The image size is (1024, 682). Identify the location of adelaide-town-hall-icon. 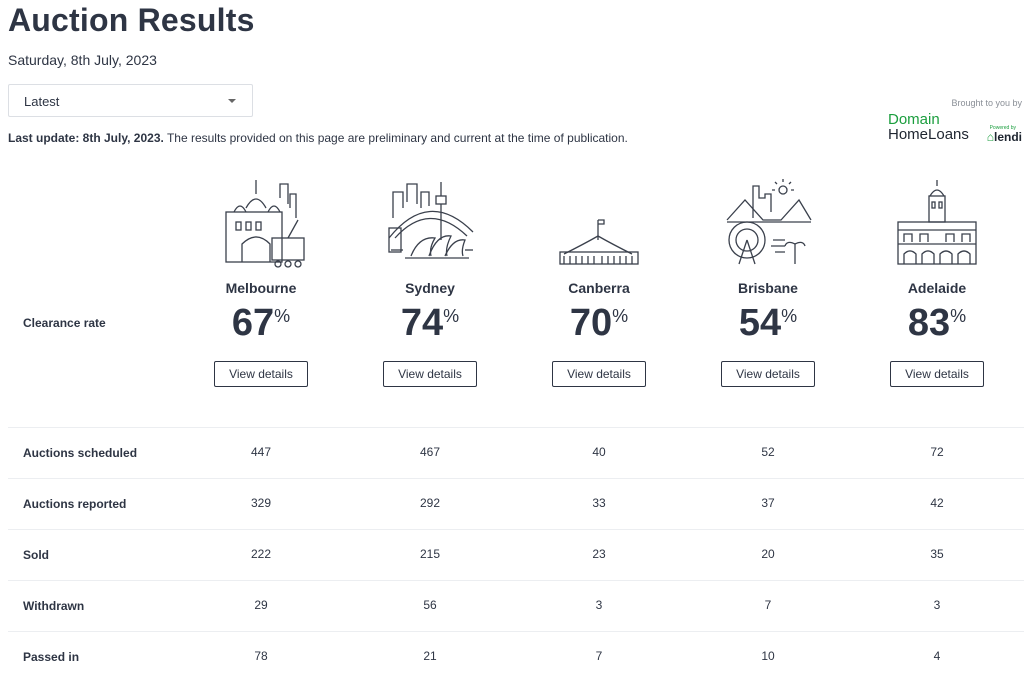
(937, 222).